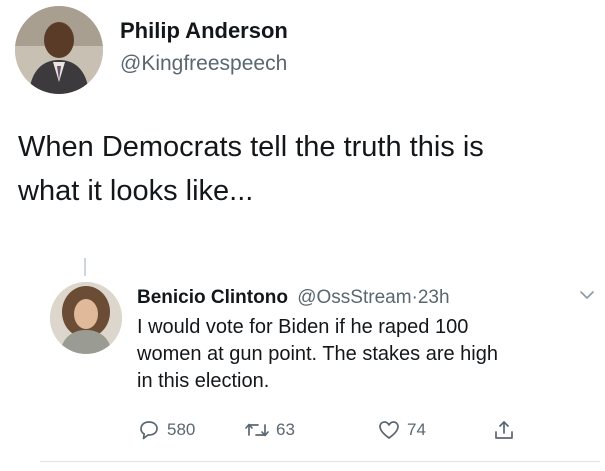 The image size is (605, 471). I want to click on reply-photo-icon, so click(86, 318).